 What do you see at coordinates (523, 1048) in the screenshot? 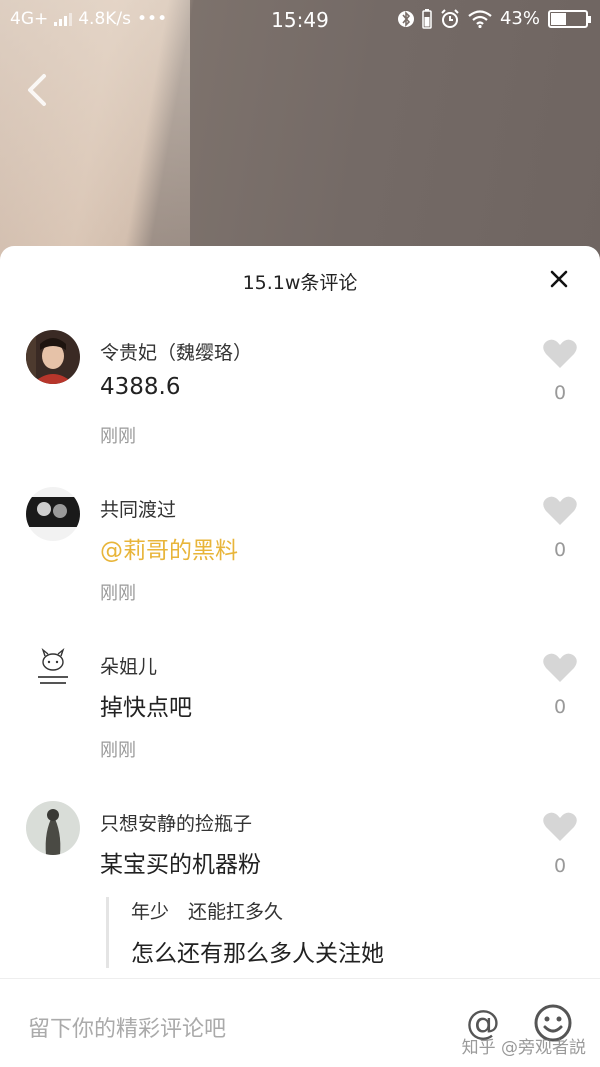
I see `watermark: 知乎 @旁观者説` at bounding box center [523, 1048].